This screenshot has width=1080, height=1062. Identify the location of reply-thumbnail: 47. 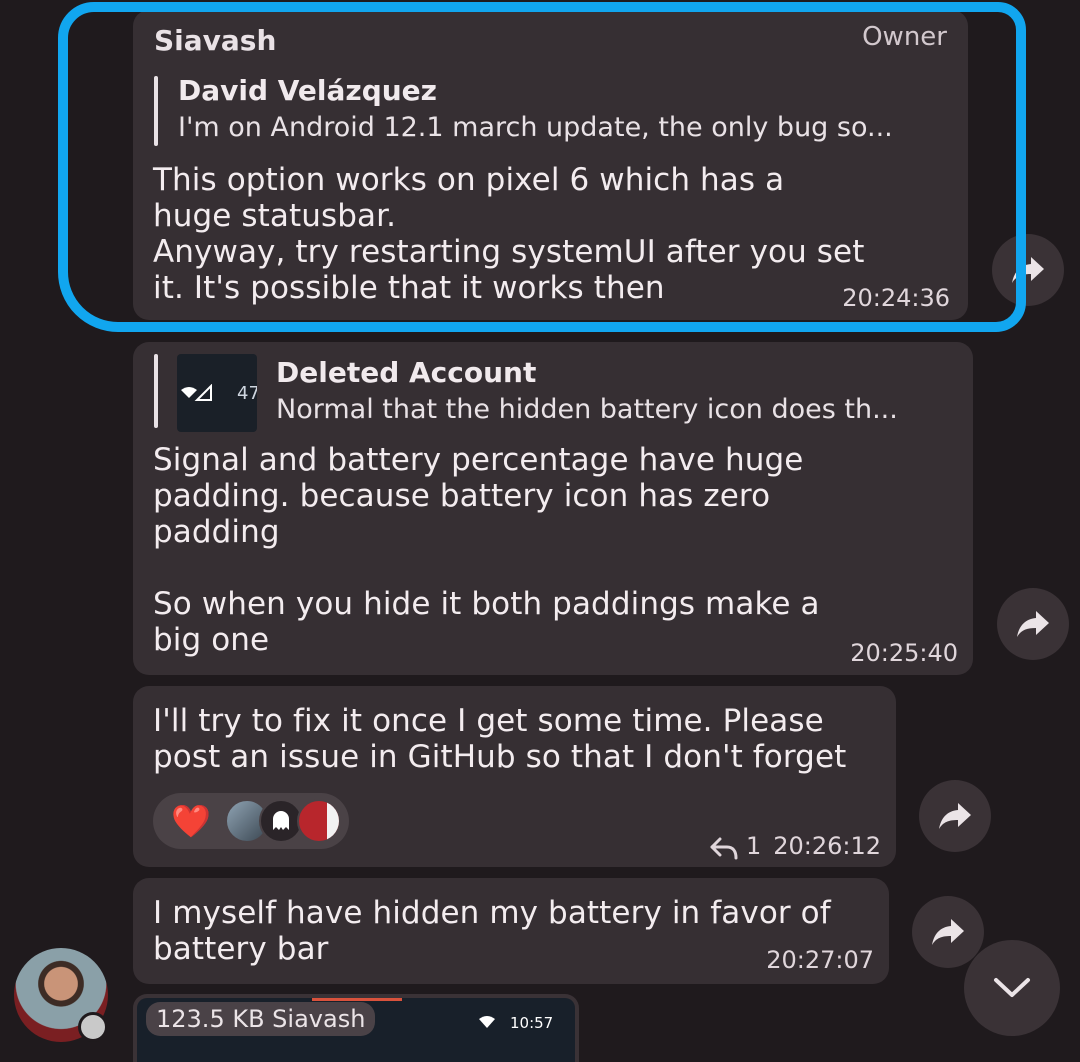
(217, 393).